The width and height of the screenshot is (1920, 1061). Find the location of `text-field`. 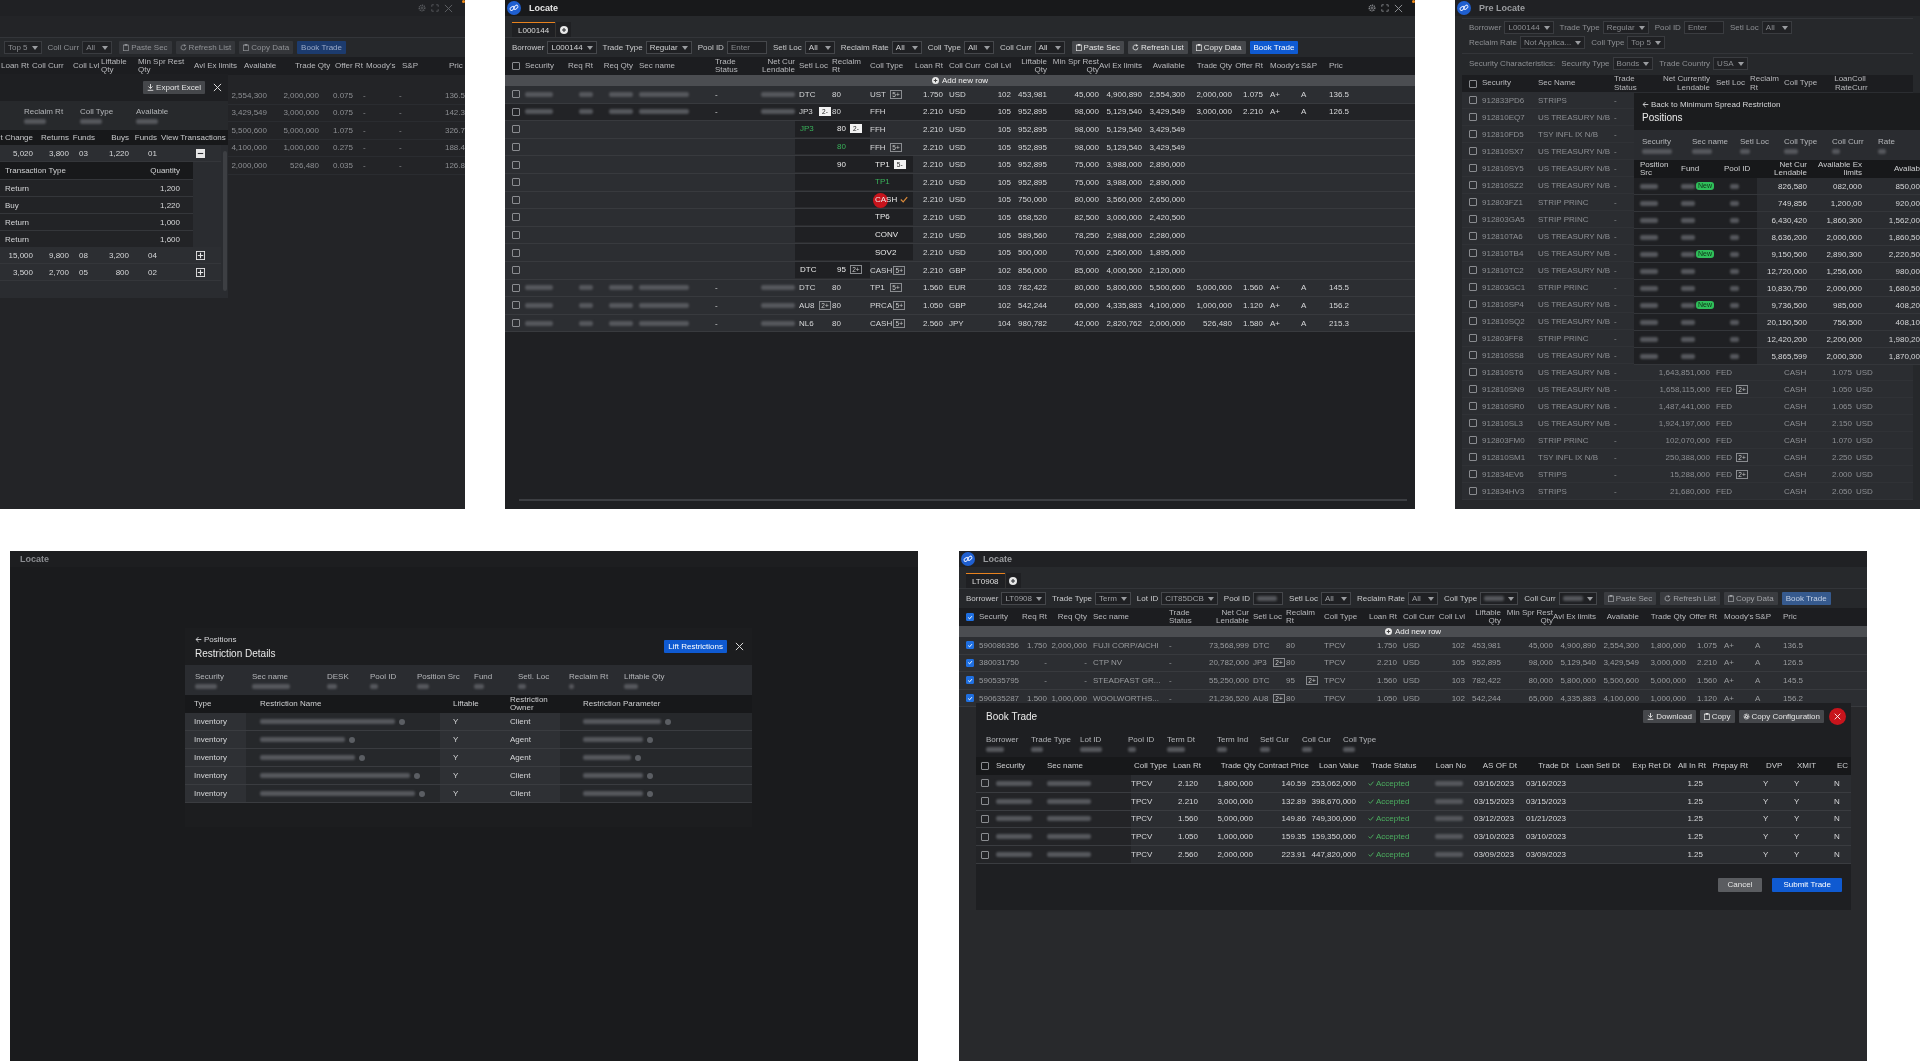

text-field is located at coordinates (1268, 598).